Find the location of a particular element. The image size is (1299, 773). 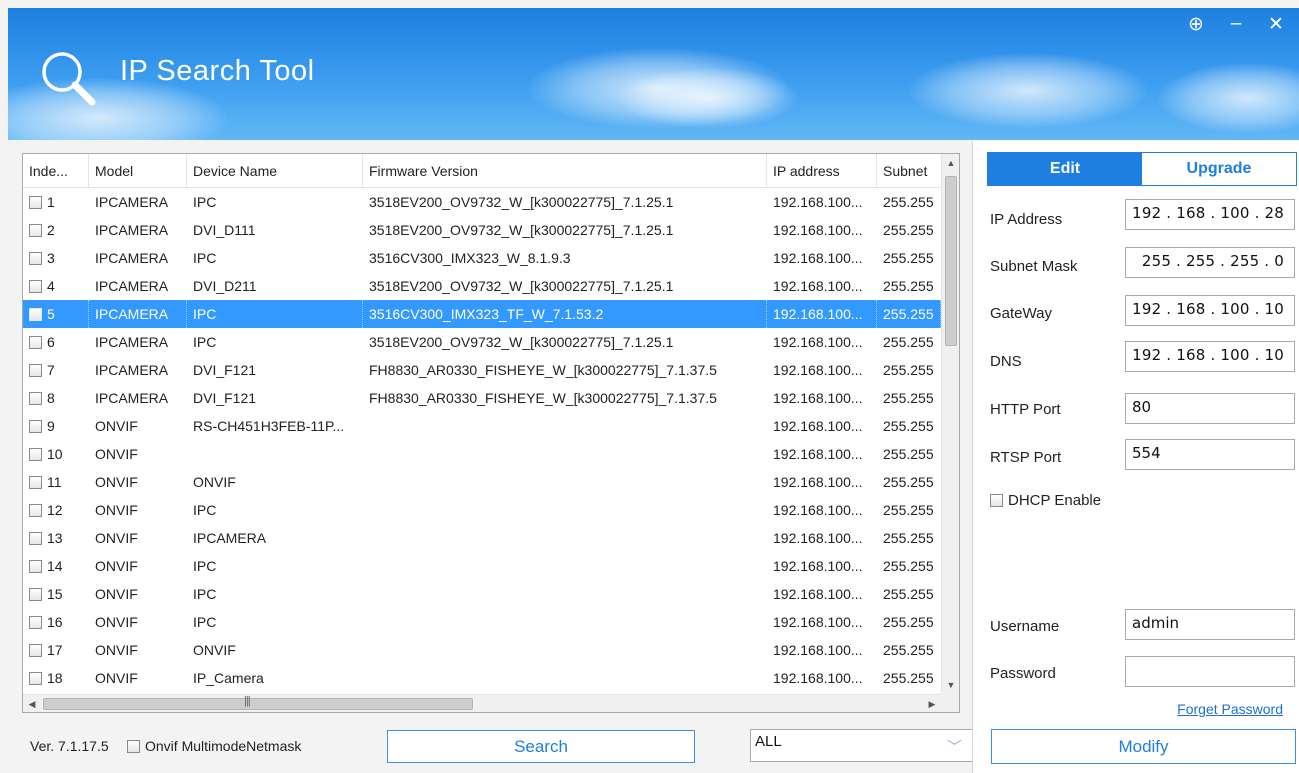

row-index: 9 is located at coordinates (51, 426).